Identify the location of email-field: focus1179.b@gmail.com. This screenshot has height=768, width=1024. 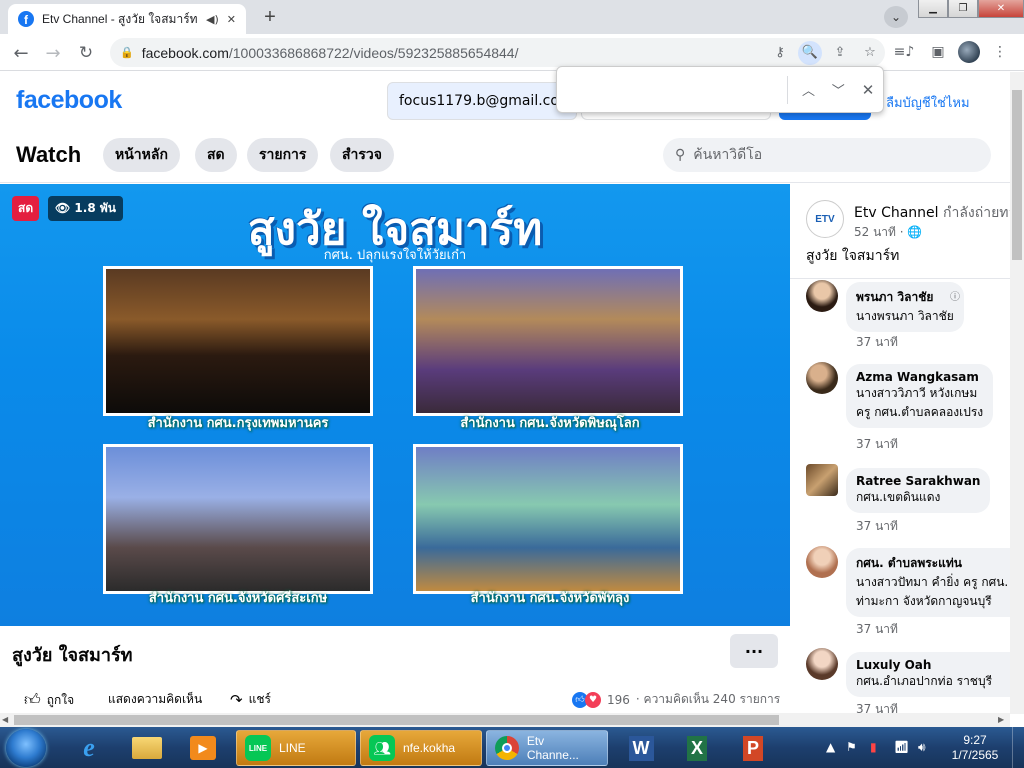
(482, 101).